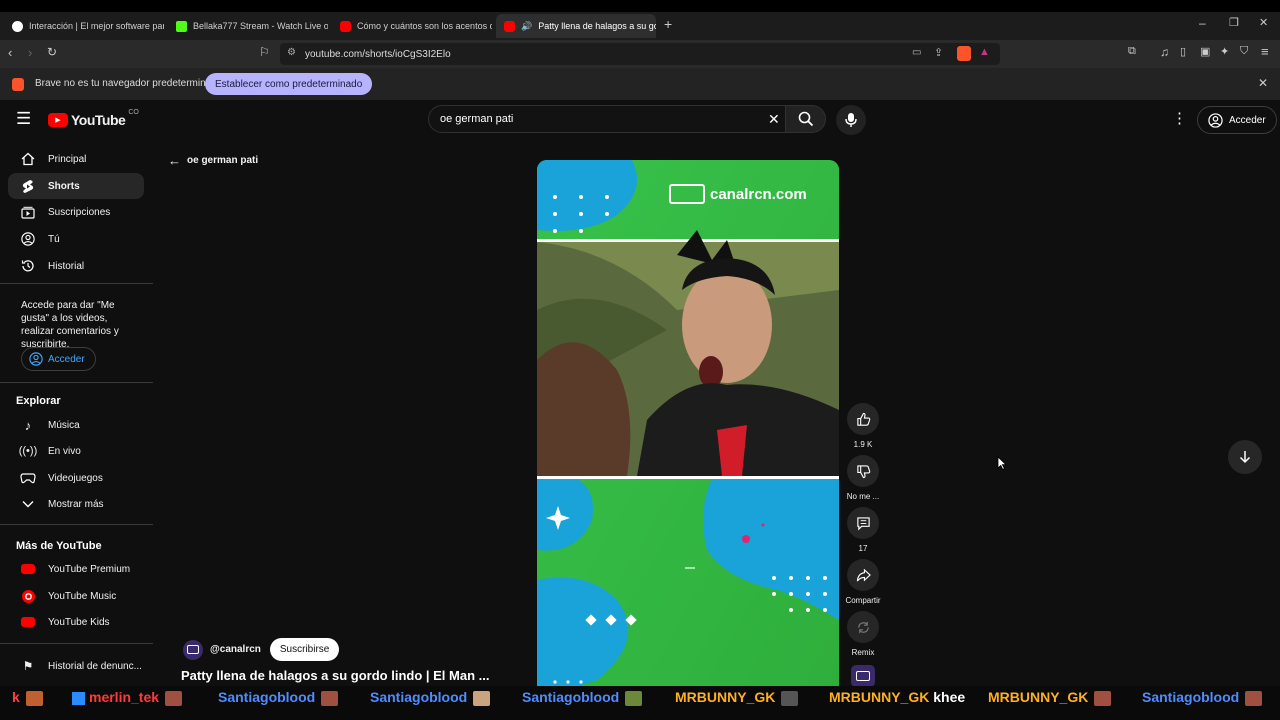 The image size is (1280, 720). I want to click on ticker-username: MRBUNNY_GK, so click(879, 697).